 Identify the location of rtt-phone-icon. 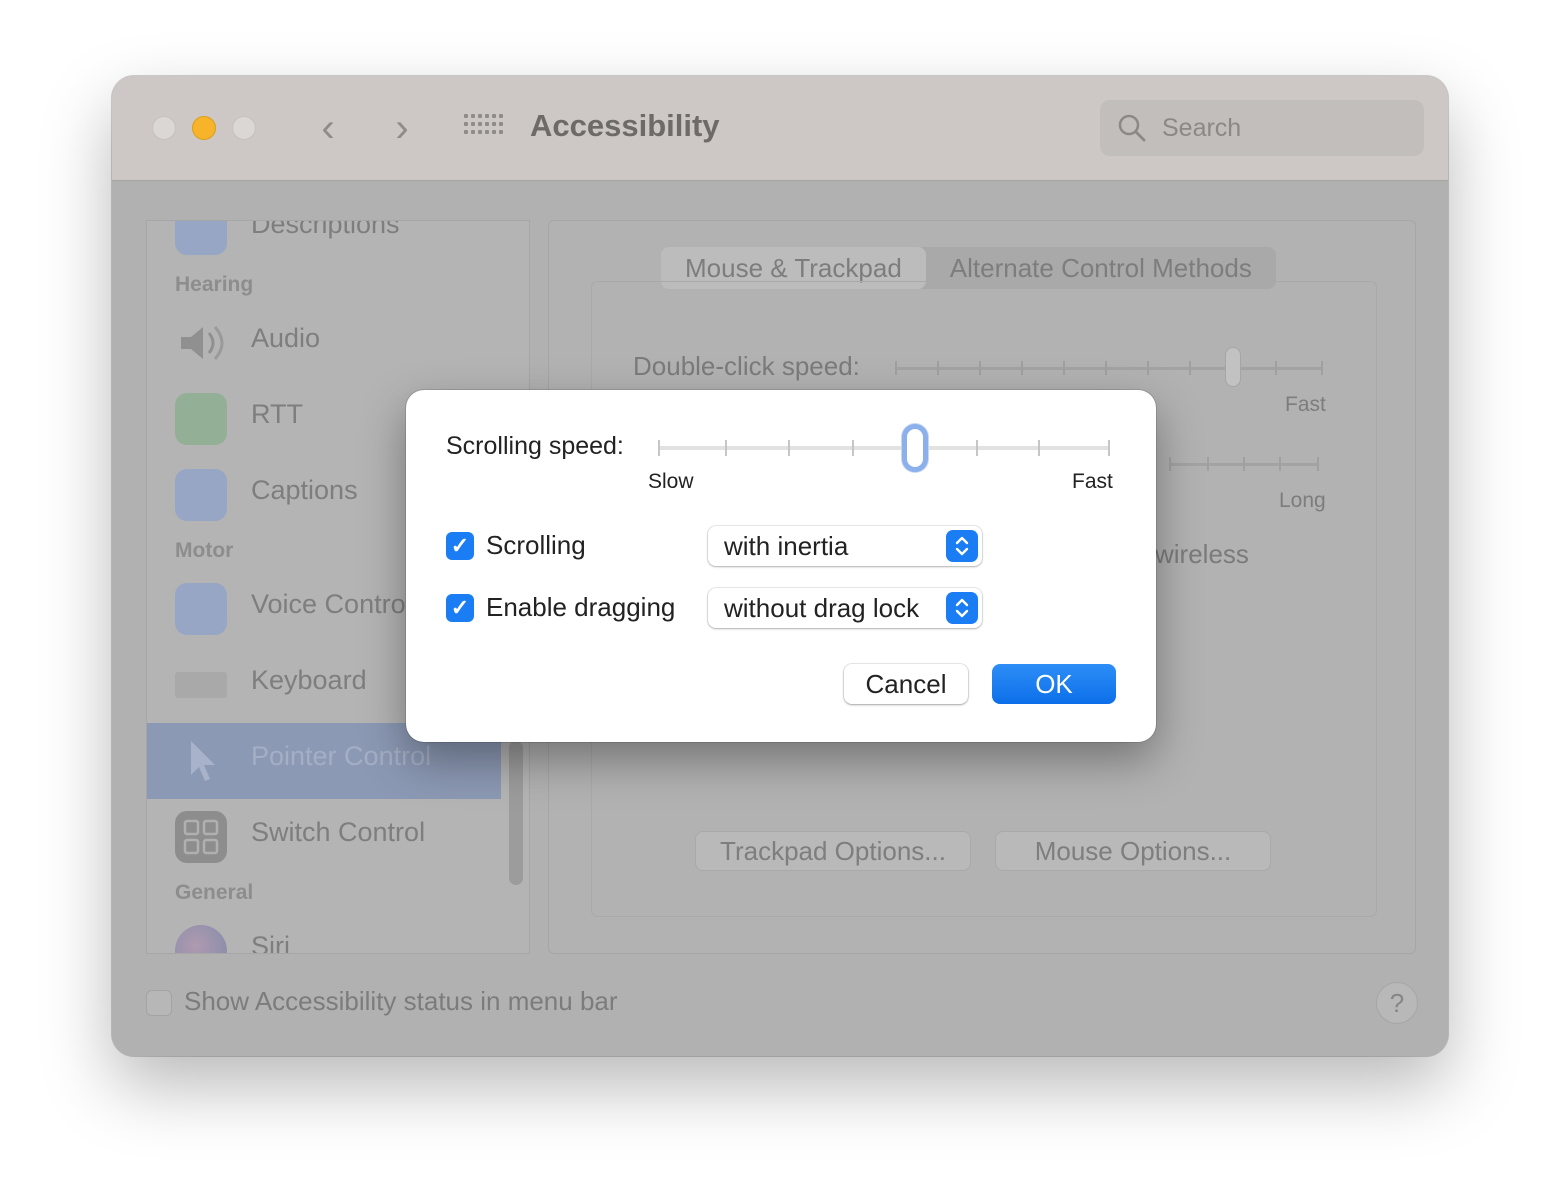
(201, 419).